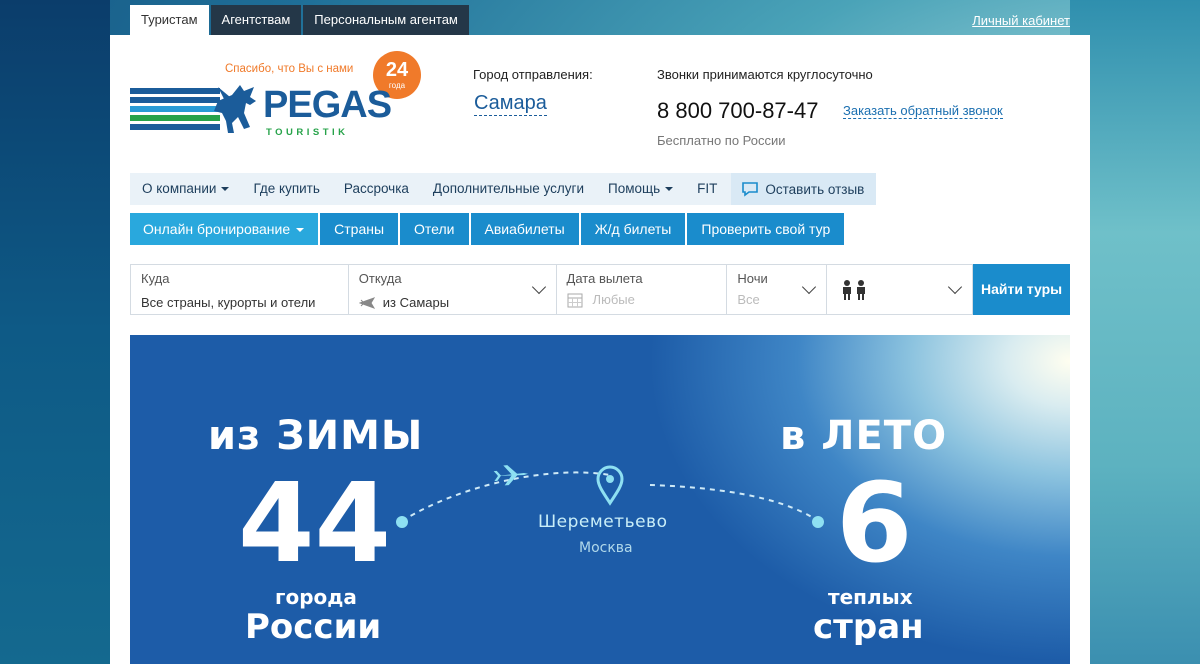 This screenshot has height=664, width=1200. Describe the element at coordinates (359, 229) in the screenshot. I see `nav-countries: Страны` at that location.